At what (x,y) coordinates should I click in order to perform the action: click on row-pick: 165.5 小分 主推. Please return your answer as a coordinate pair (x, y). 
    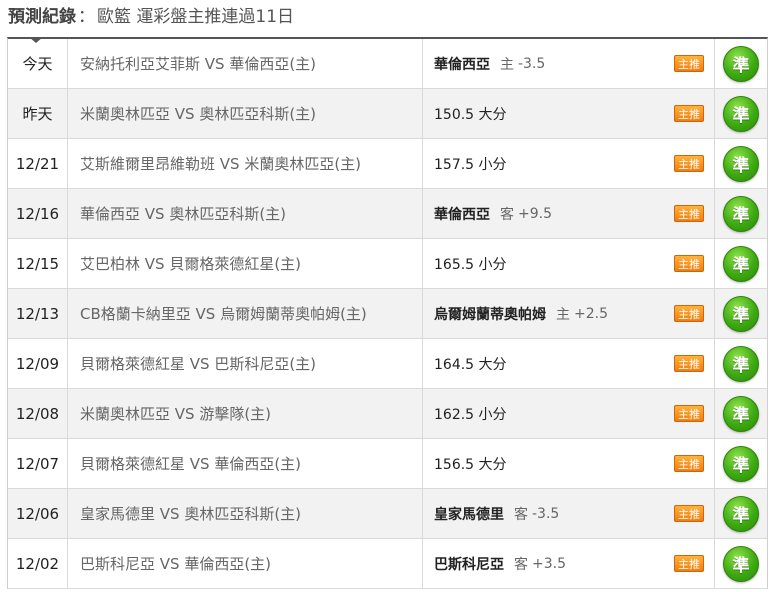
    Looking at the image, I should click on (569, 263).